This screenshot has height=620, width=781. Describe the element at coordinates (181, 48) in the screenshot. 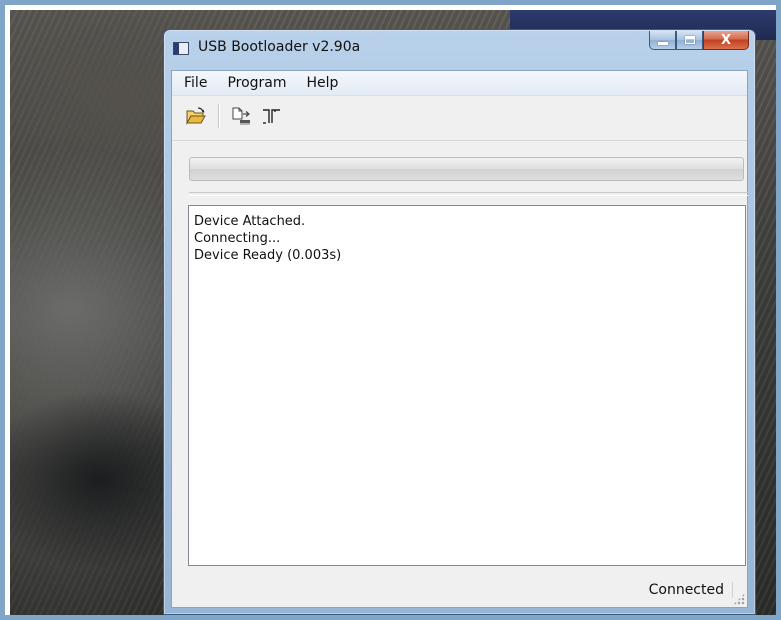

I see `app-icon` at that location.